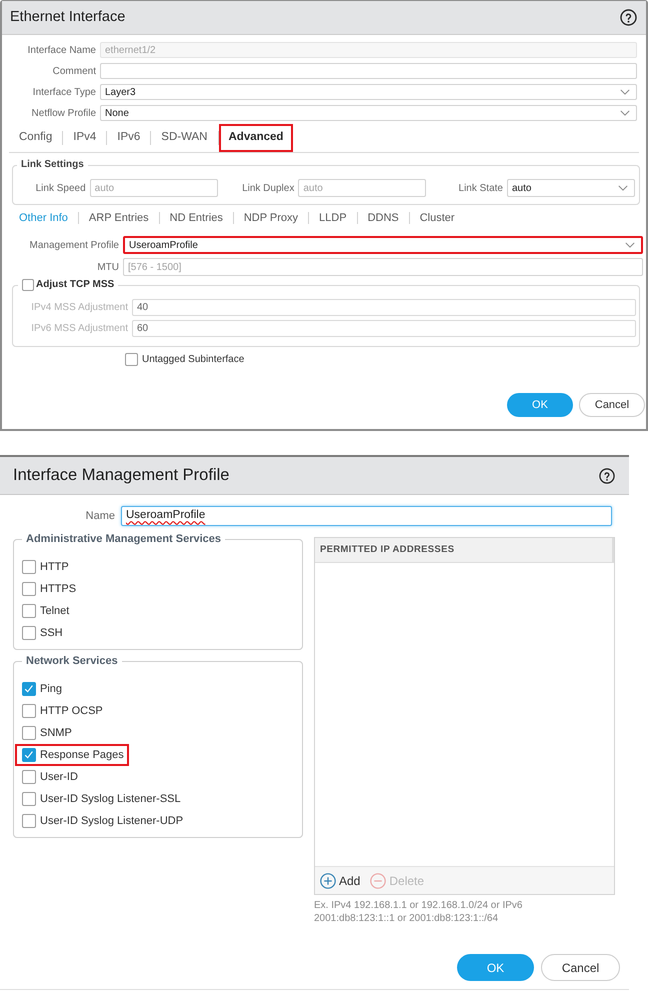  What do you see at coordinates (384, 328) in the screenshot?
I see `text-field: 60` at bounding box center [384, 328].